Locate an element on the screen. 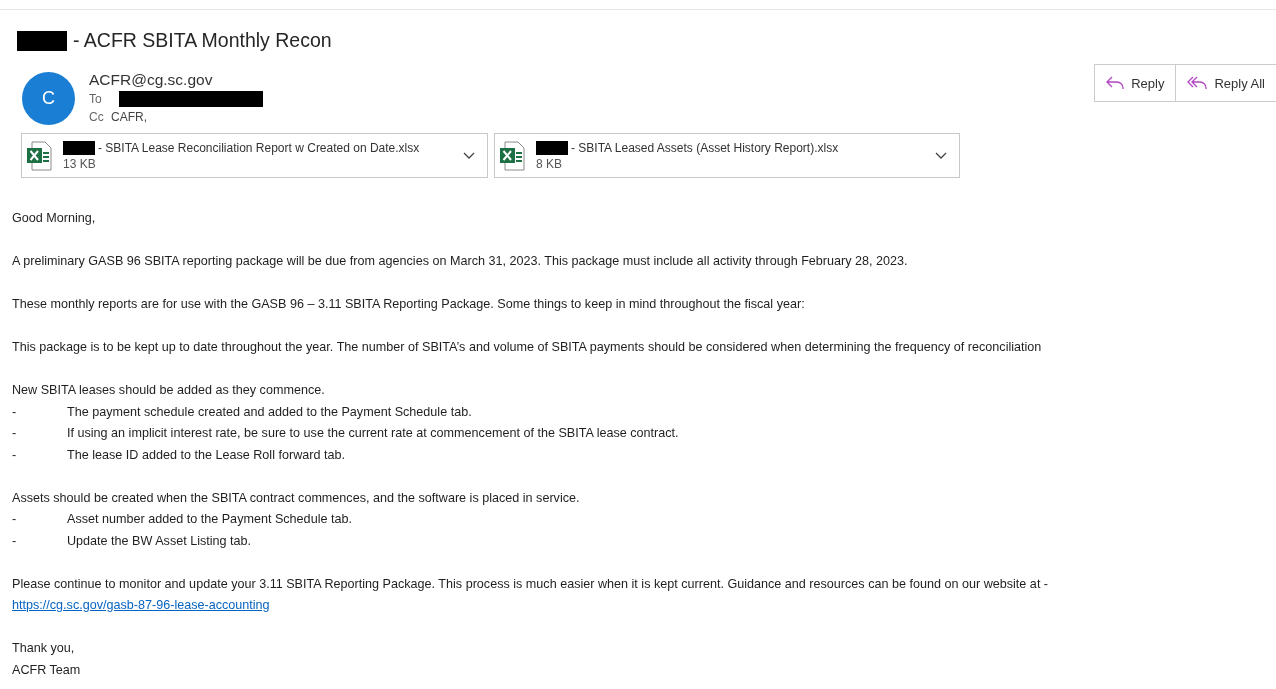 The image size is (1276, 689). signature-line: ACFR Team is located at coordinates (47, 670).